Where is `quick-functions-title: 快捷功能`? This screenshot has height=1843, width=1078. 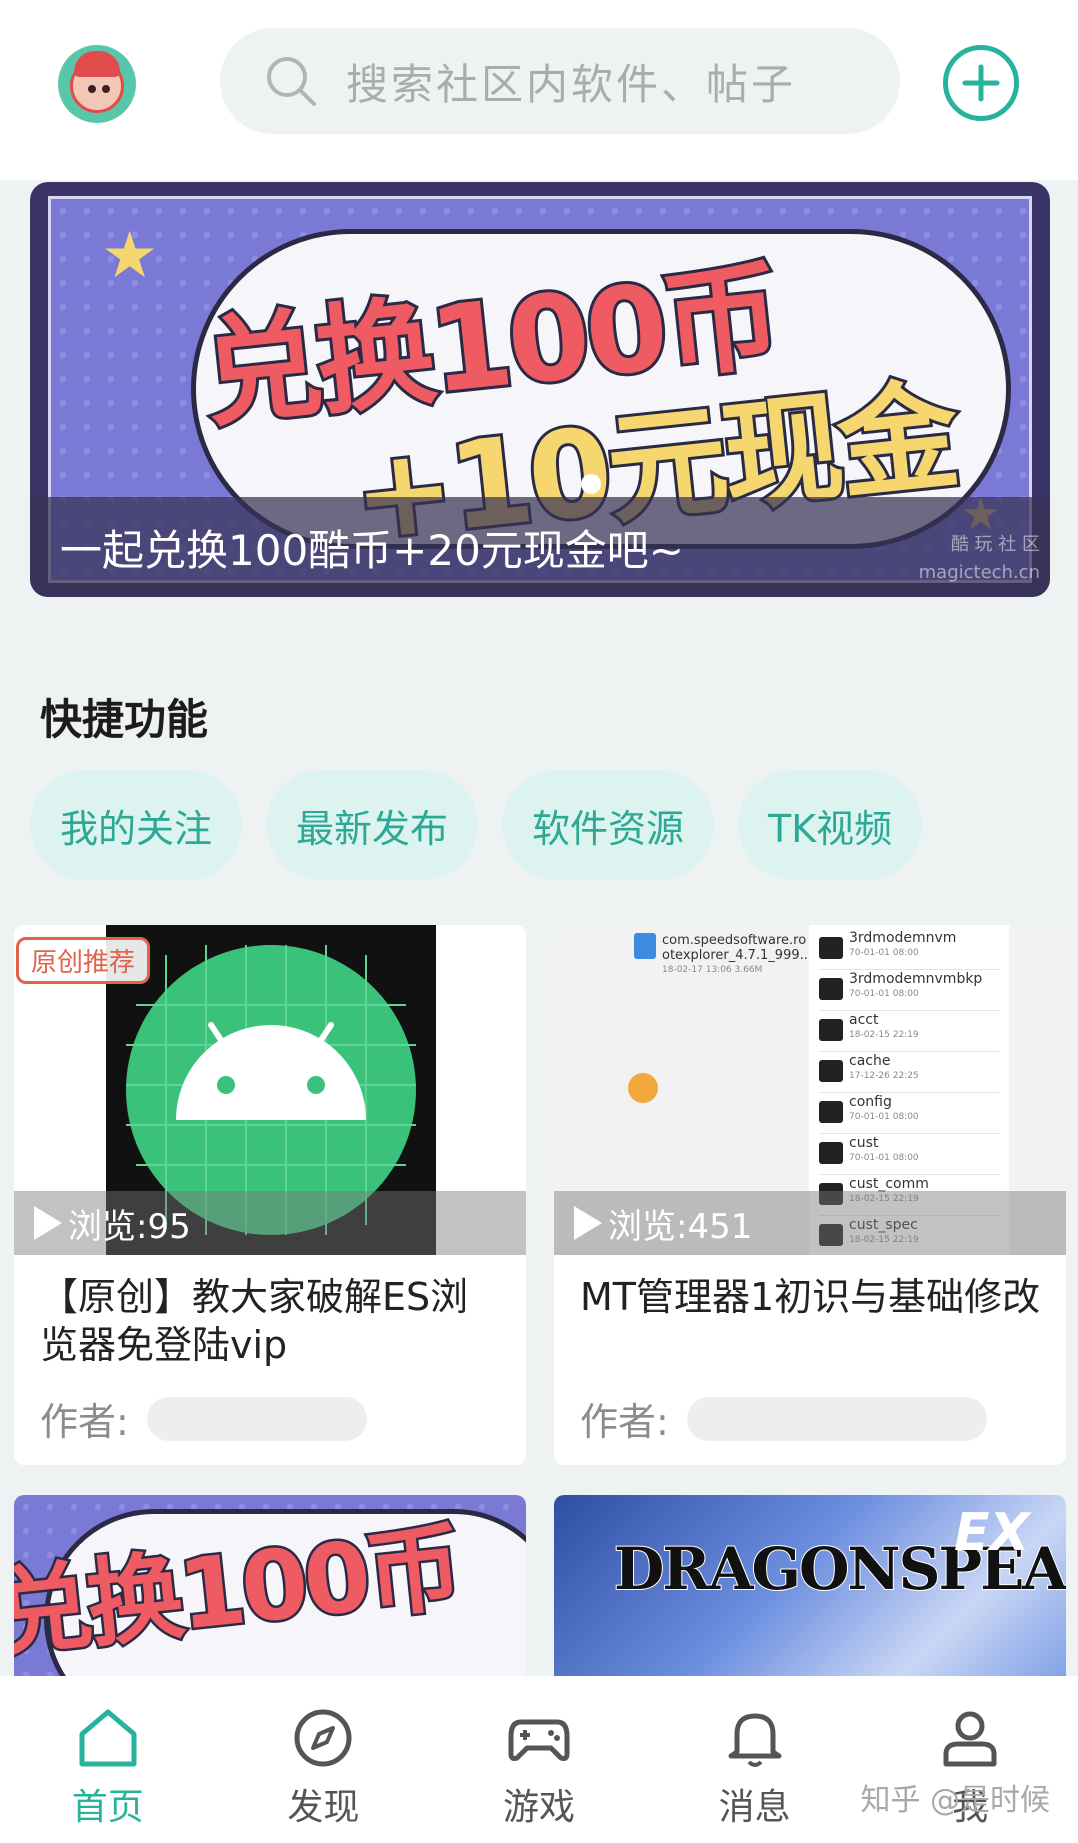
quick-functions-title: 快捷功能 is located at coordinates (124, 719).